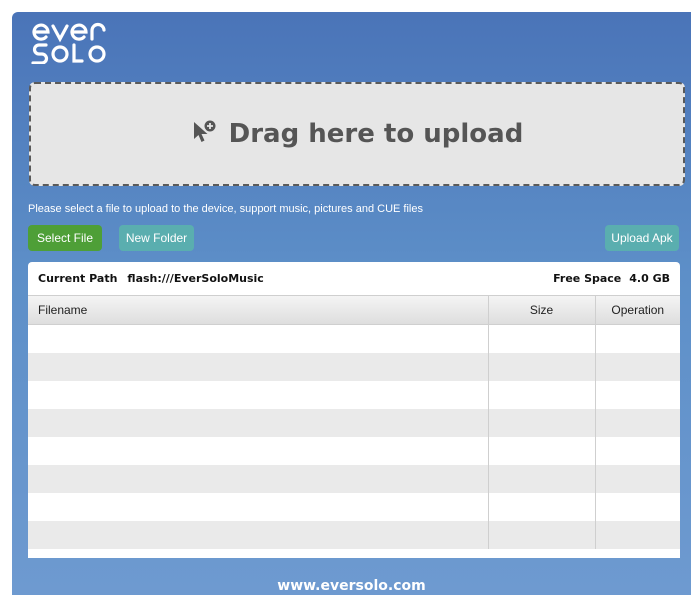 The height and width of the screenshot is (595, 691). Describe the element at coordinates (65, 238) in the screenshot. I see `select-file-button: Select File` at that location.